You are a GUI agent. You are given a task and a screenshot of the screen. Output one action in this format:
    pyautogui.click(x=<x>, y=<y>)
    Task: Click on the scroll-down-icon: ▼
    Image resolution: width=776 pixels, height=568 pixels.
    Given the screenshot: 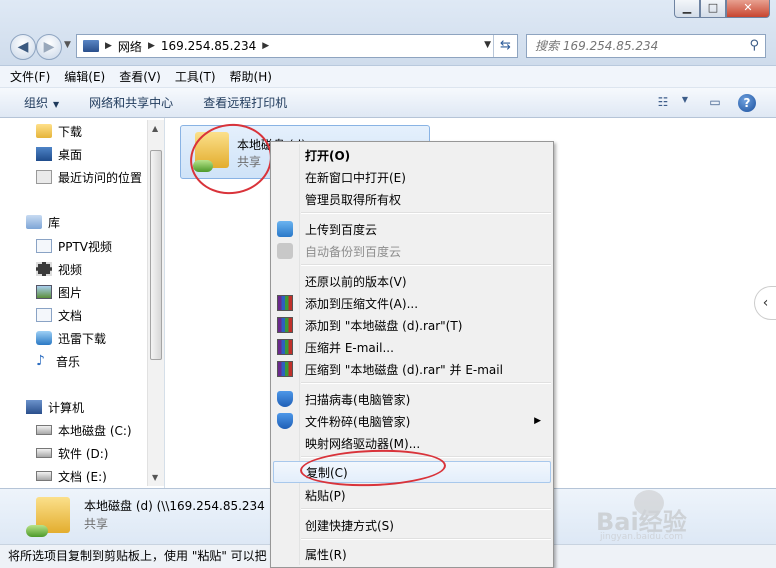 What is the action you would take?
    pyautogui.click(x=155, y=477)
    